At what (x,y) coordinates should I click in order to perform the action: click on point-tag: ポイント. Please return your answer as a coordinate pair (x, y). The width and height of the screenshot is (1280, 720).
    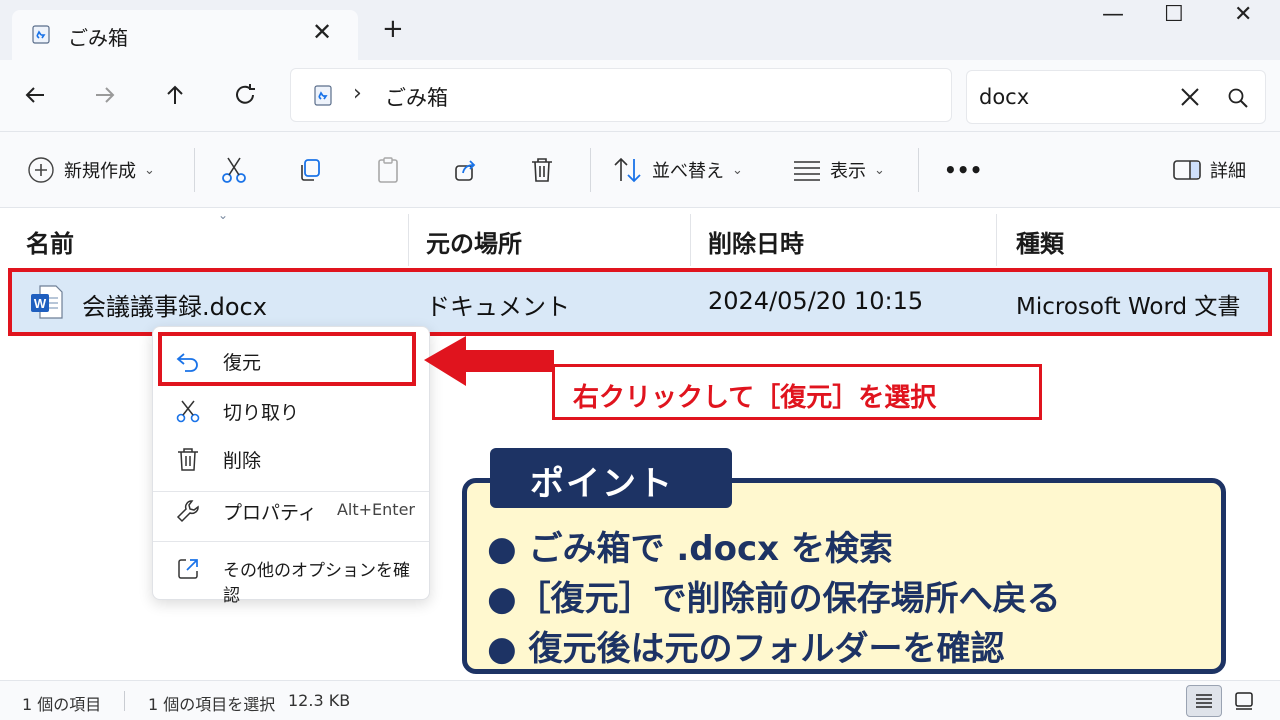
    Looking at the image, I should click on (611, 478).